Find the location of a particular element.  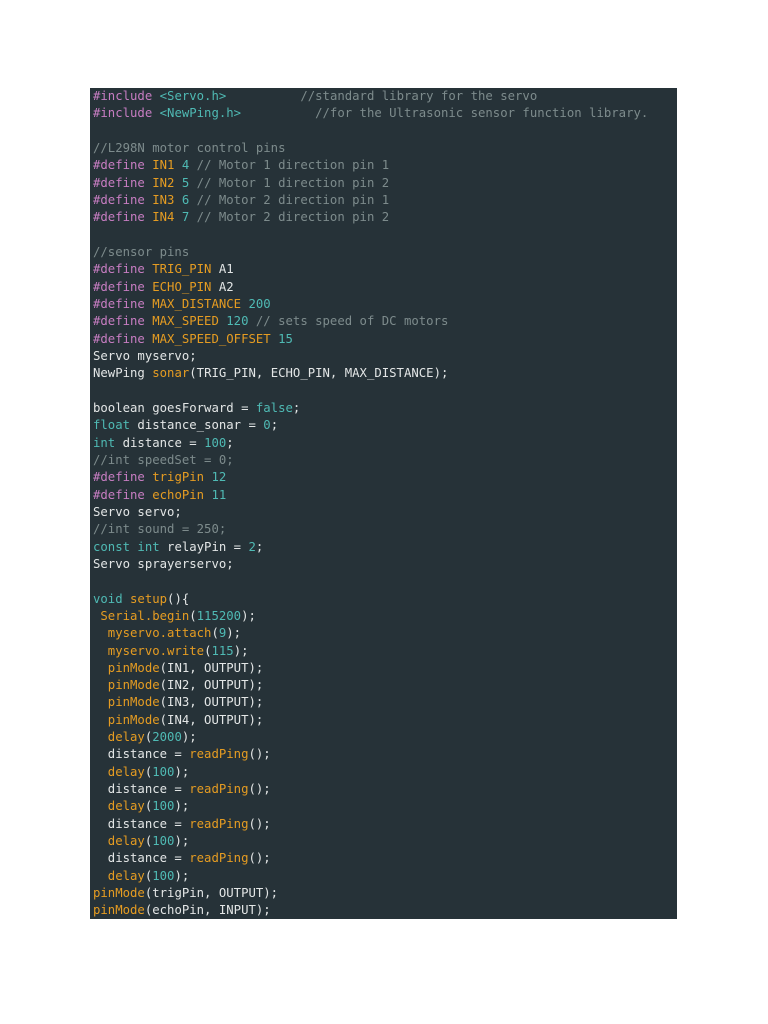

code-token: // Motor 1 direction pin 2 is located at coordinates (289, 182).